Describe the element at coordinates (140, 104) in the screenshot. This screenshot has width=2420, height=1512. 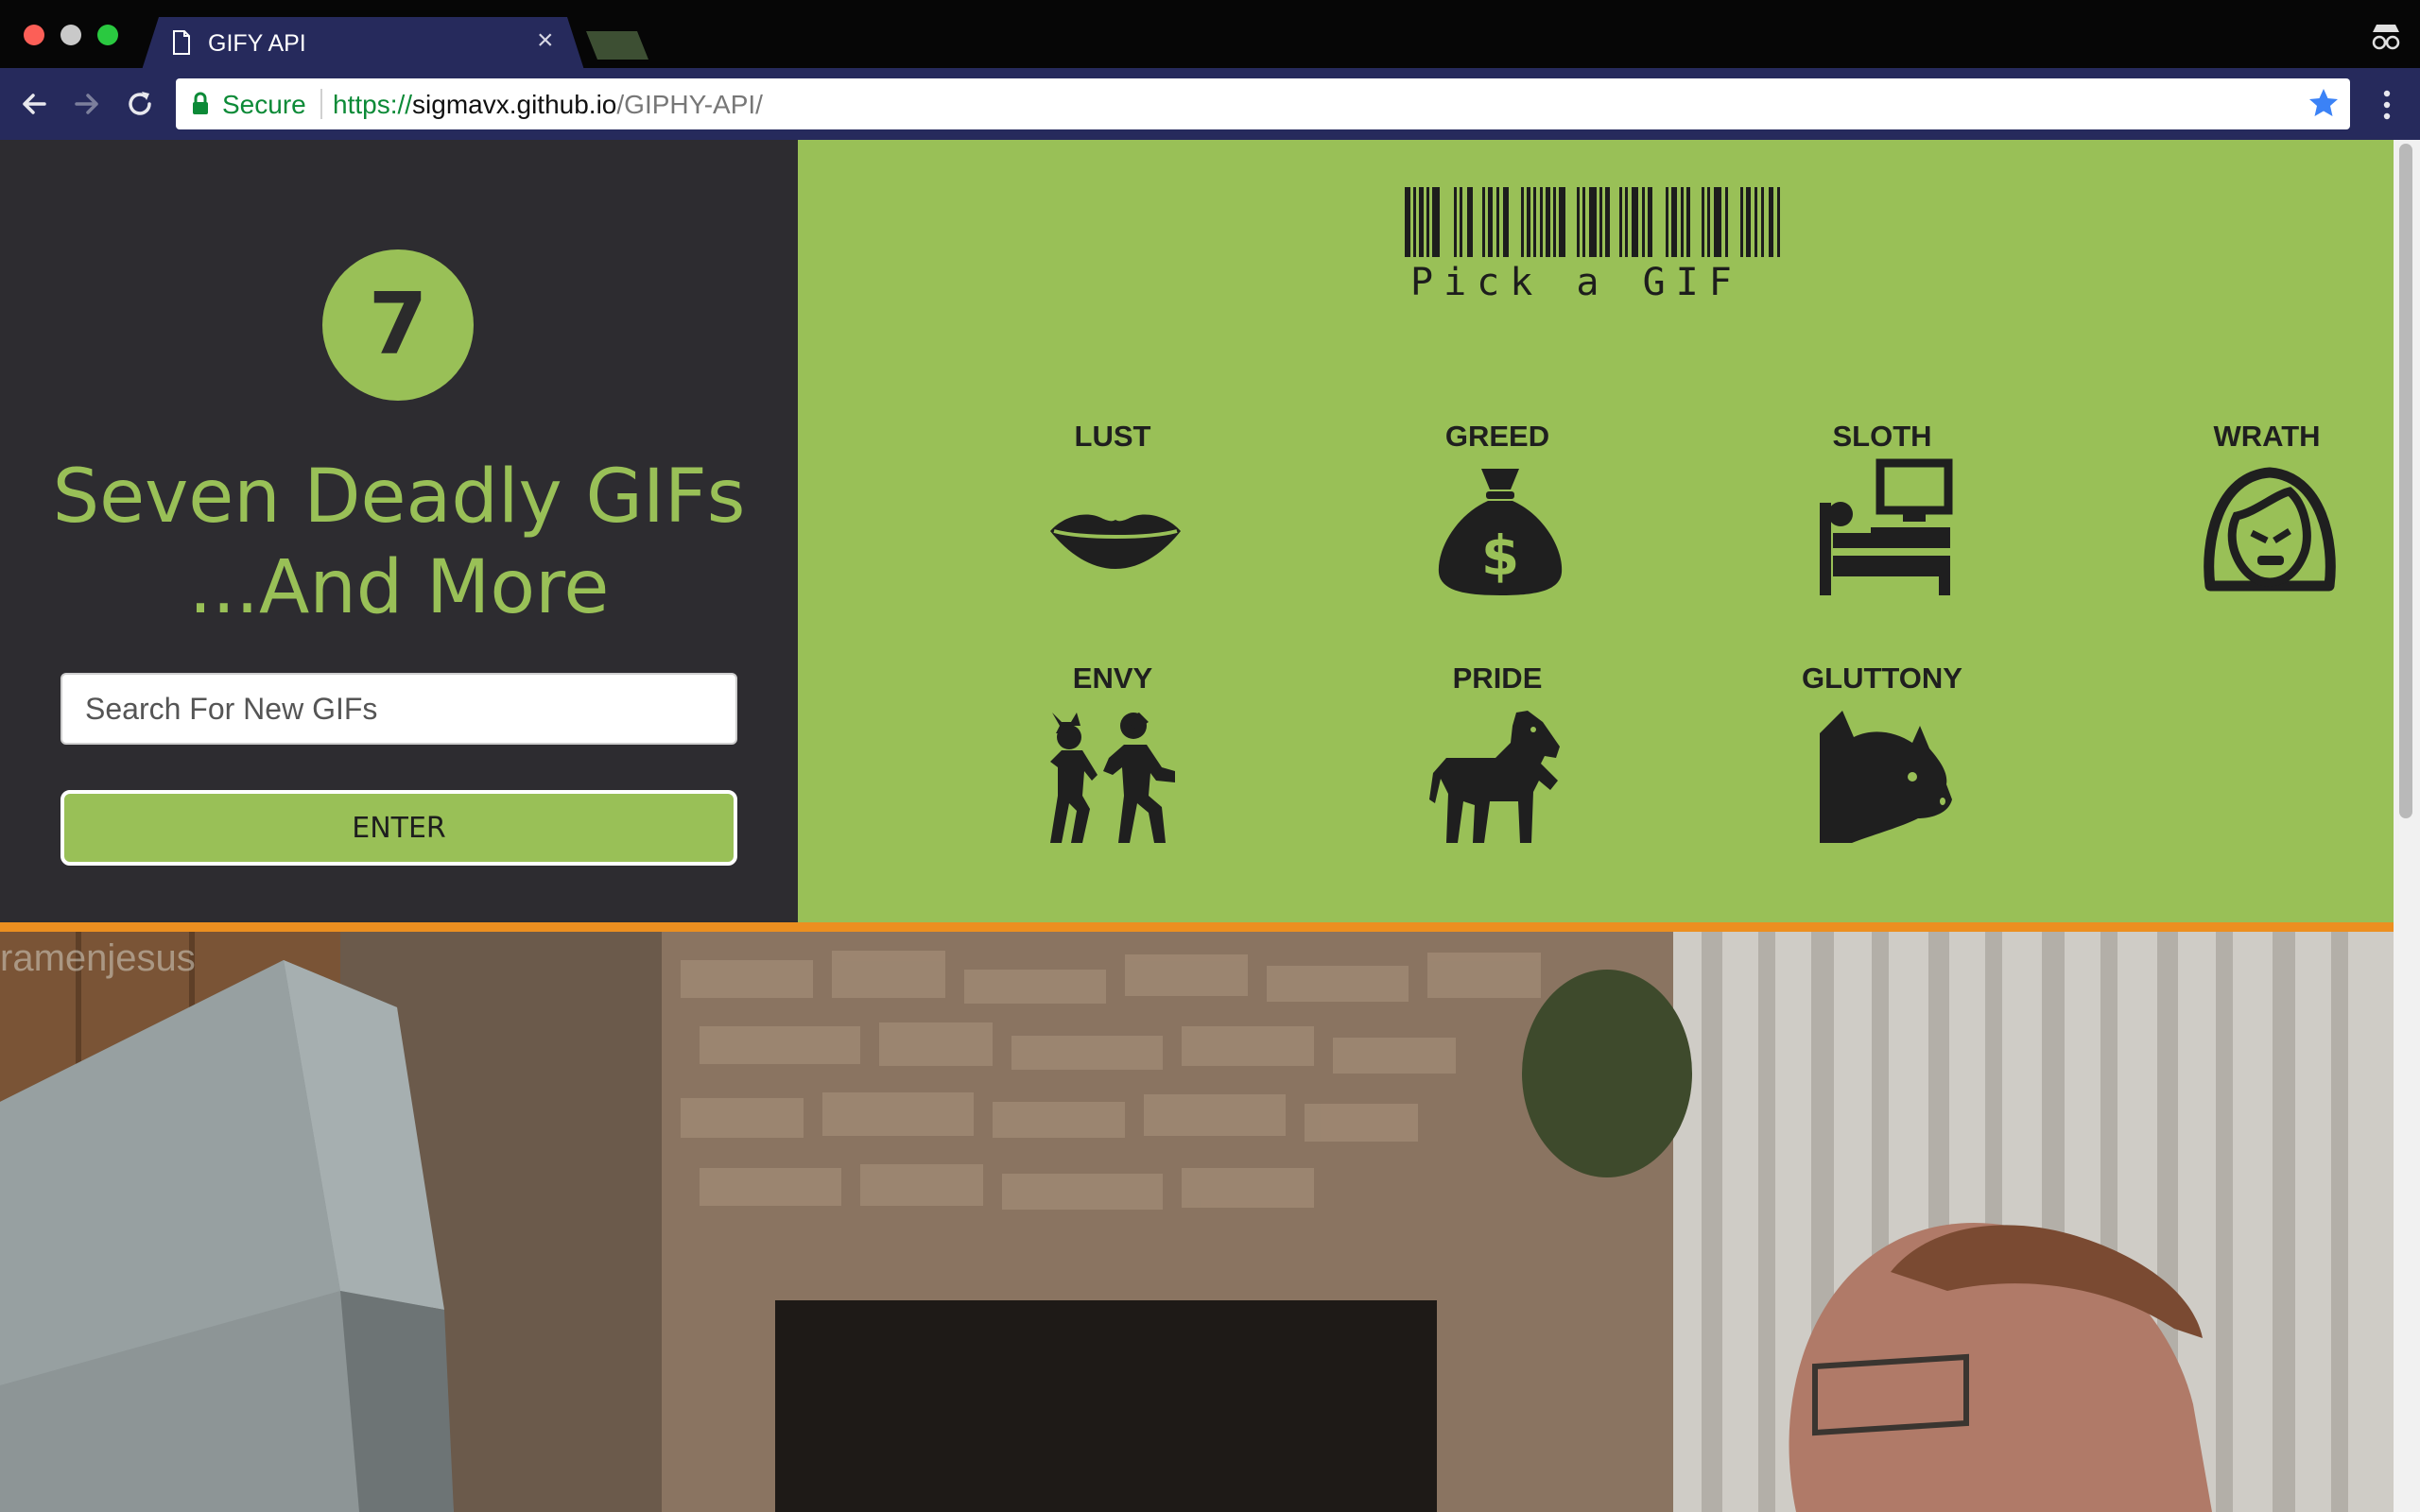
I see `reload-icon` at that location.